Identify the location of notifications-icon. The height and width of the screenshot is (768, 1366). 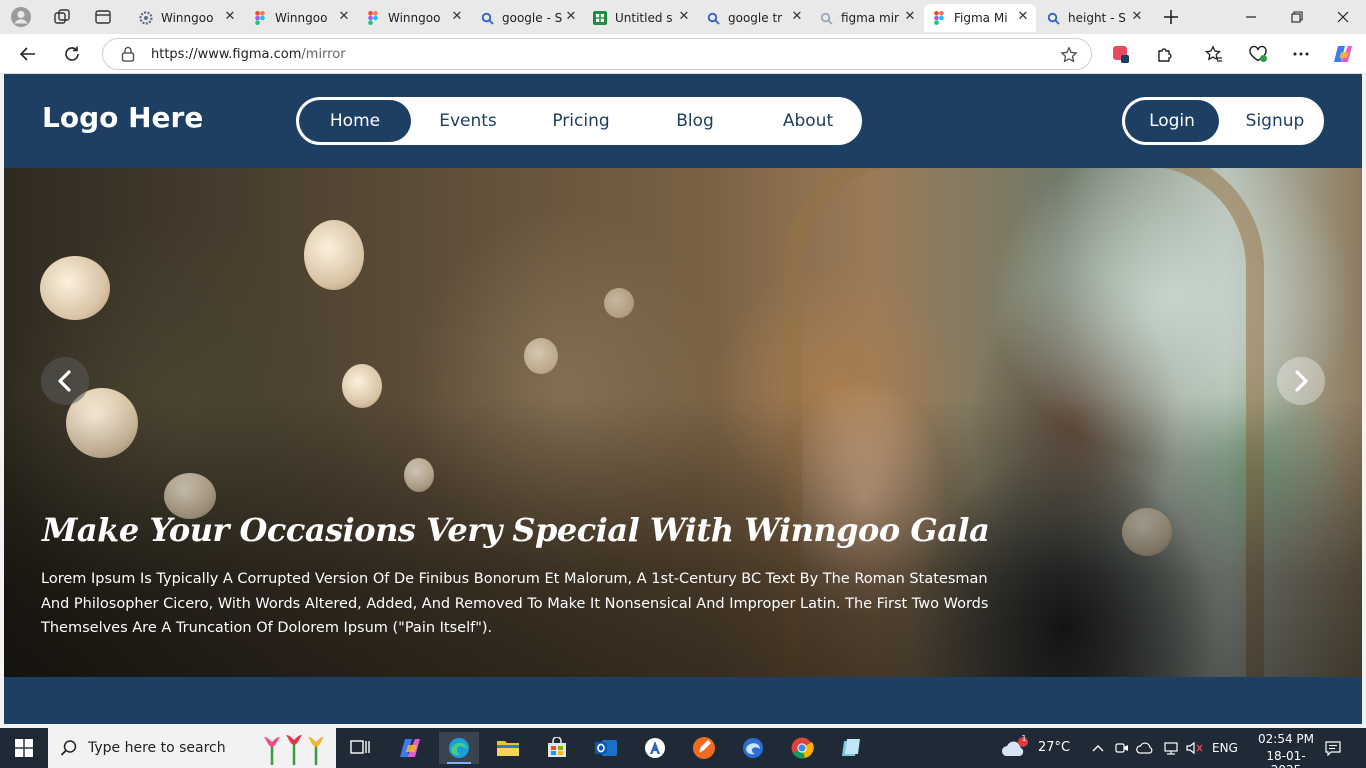
(1333, 748).